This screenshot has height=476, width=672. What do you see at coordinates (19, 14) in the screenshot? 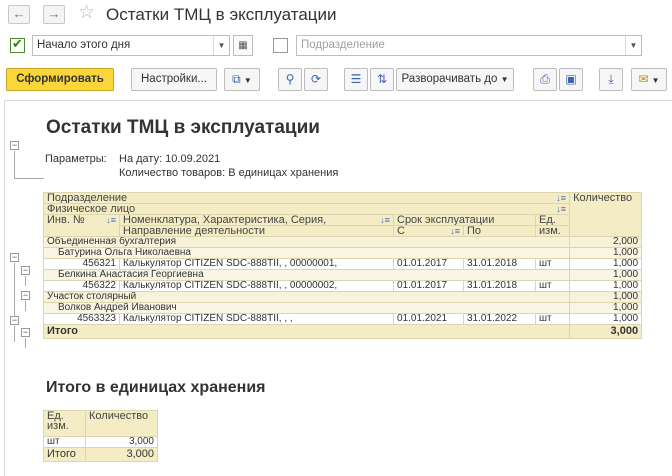
I see `back-button: ←` at bounding box center [19, 14].